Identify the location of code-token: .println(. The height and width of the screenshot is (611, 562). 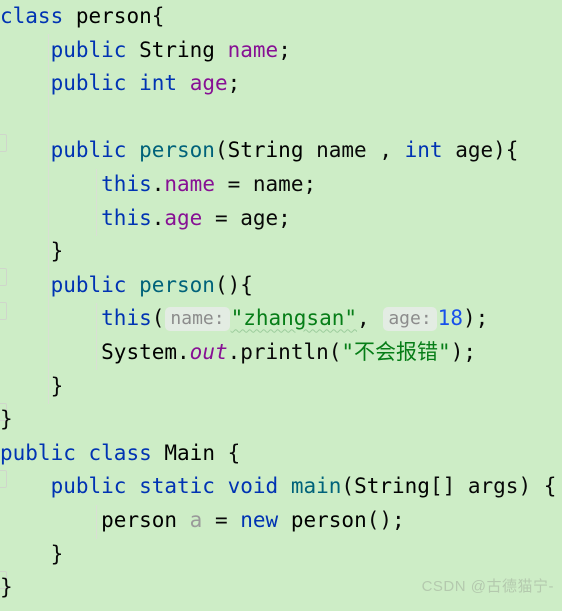
(284, 351).